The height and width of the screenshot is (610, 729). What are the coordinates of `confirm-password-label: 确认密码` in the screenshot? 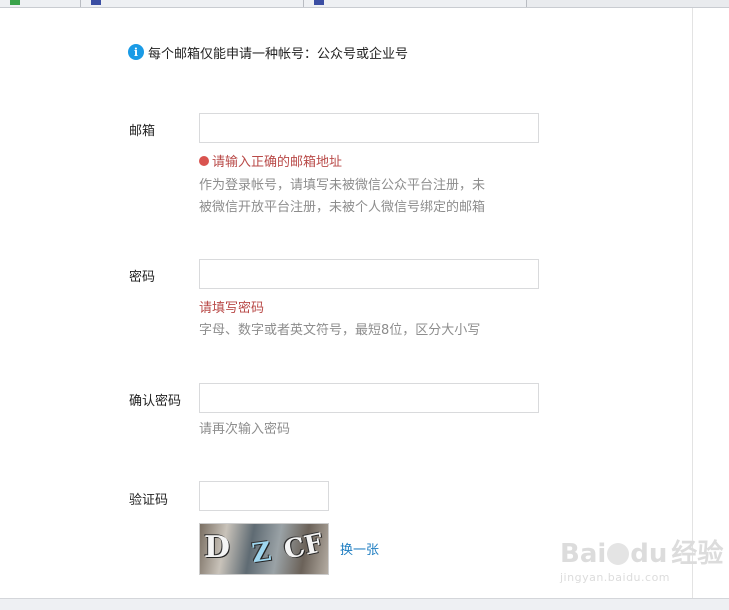 It's located at (155, 401).